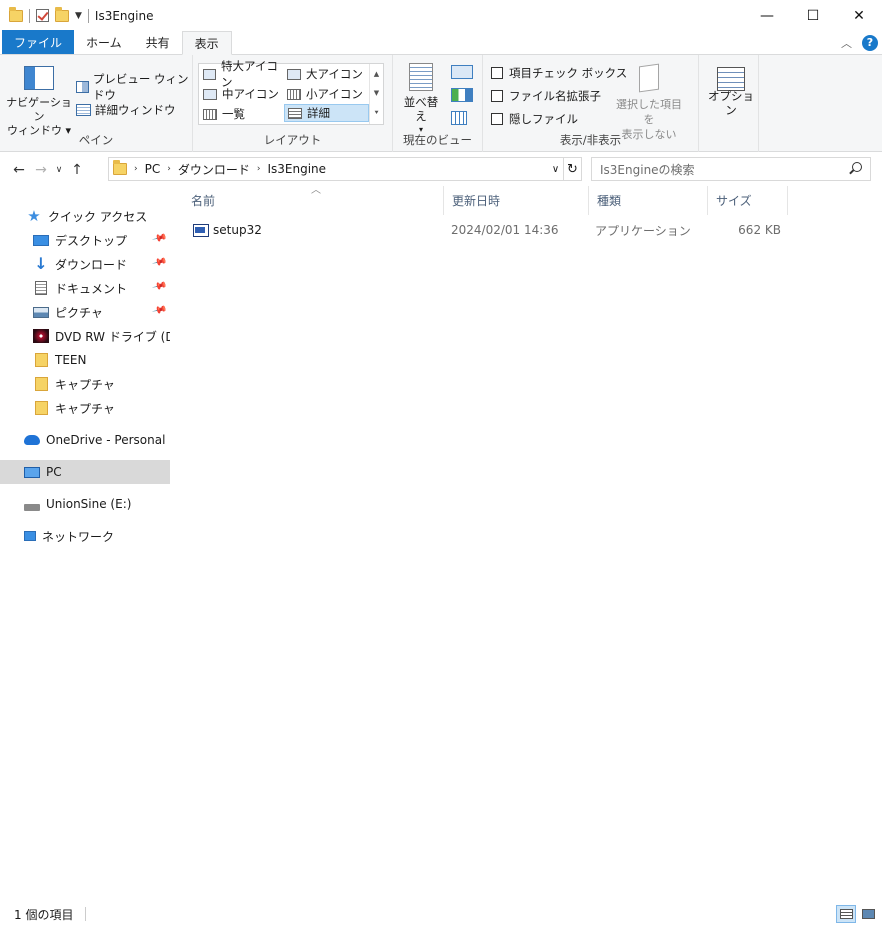  Describe the element at coordinates (112, 336) in the screenshot. I see `nav-label: DVD RW ドライブ (D:) TE` at that location.